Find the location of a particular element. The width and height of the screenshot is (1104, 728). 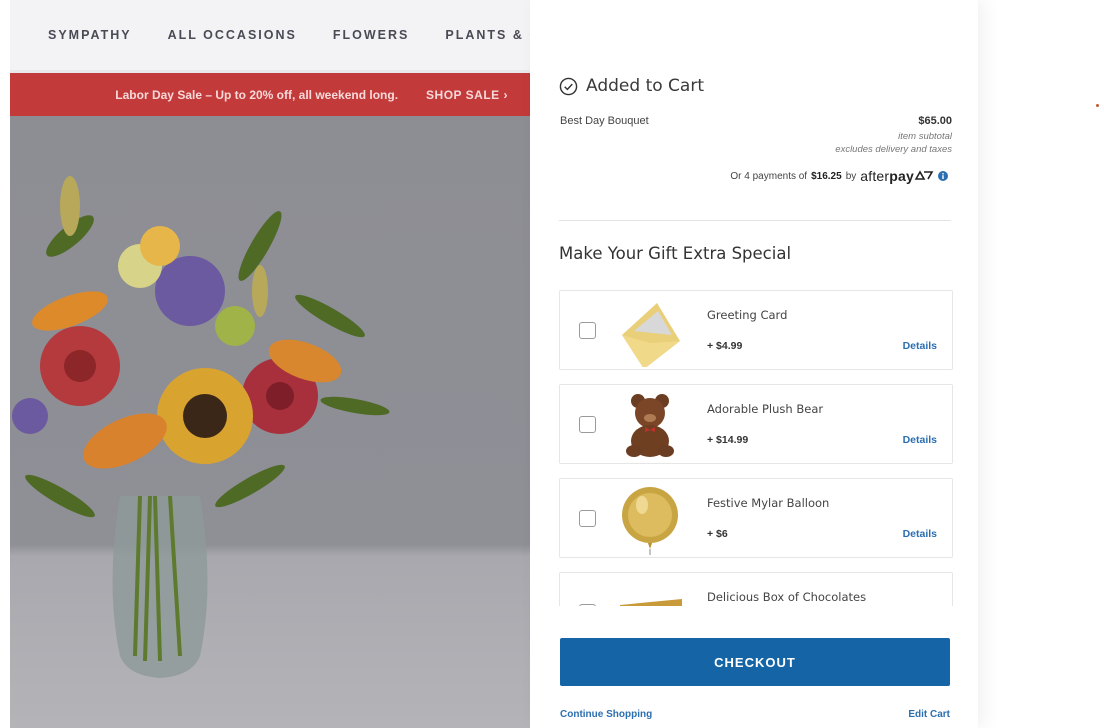

afterpay-logo-light: after is located at coordinates (875, 176).